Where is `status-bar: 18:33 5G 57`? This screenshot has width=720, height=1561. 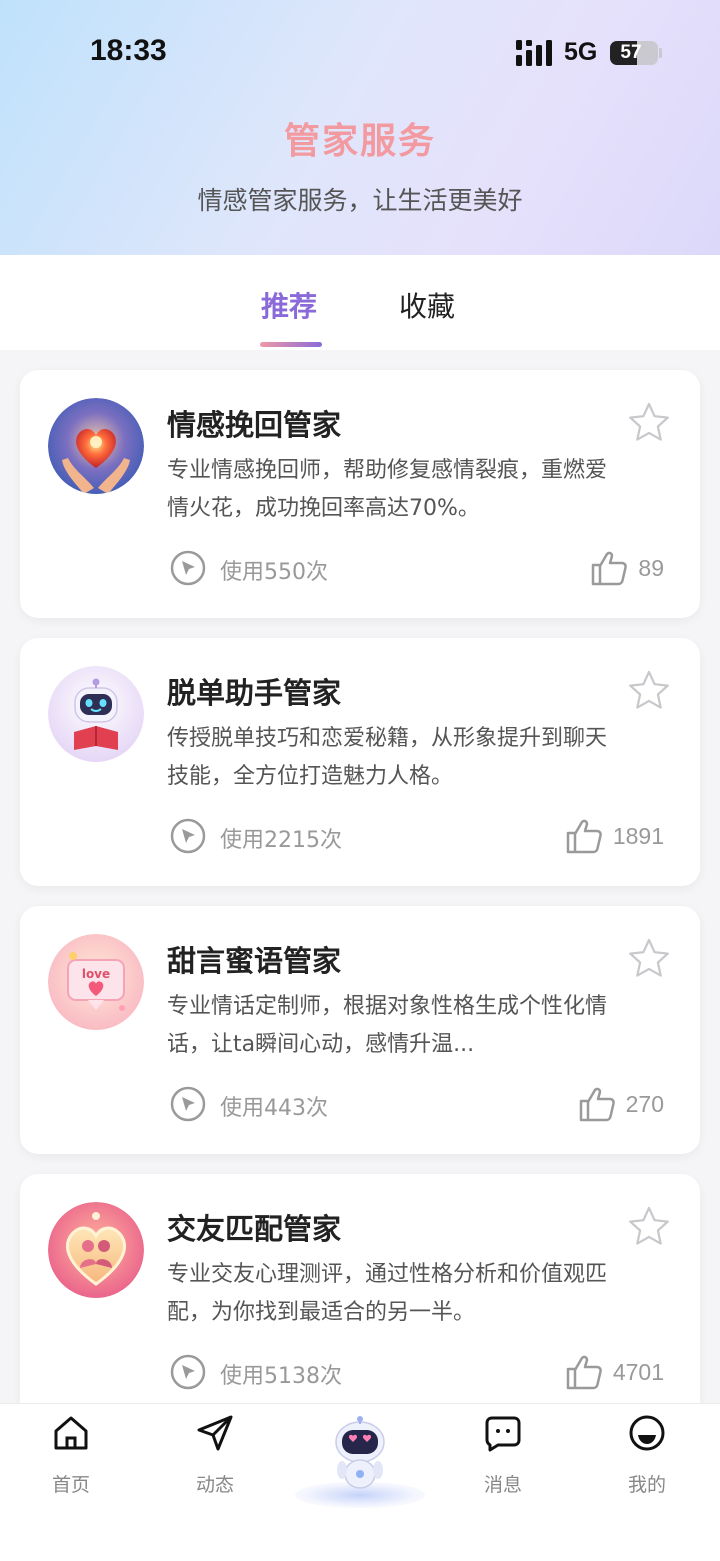
status-bar: 18:33 5G 57 is located at coordinates (360, 52).